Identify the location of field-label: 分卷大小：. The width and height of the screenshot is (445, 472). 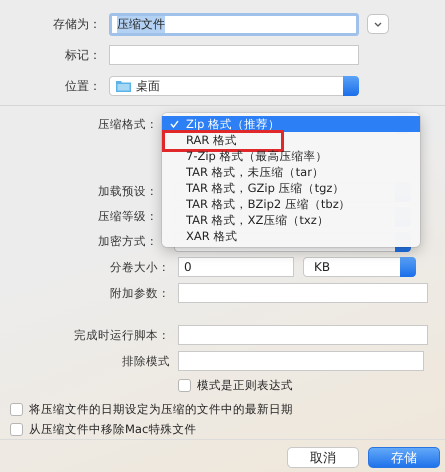
(139, 267).